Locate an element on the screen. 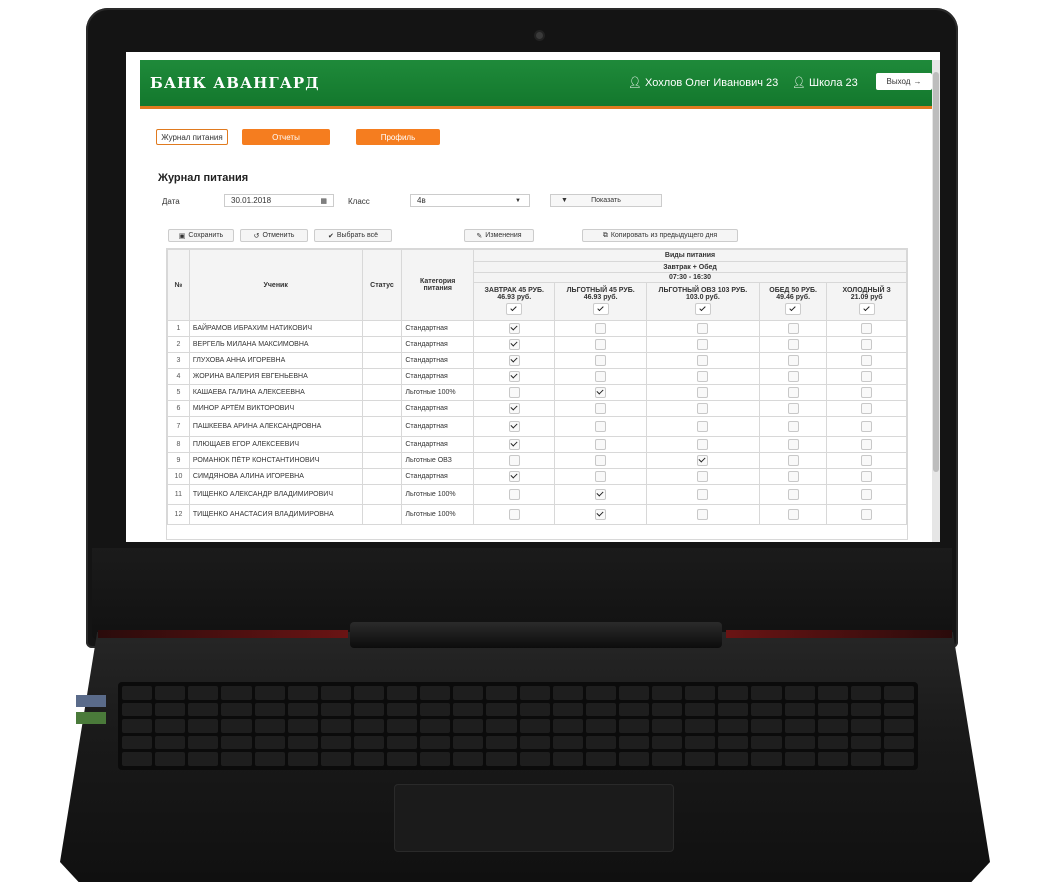 The width and height of the screenshot is (1049, 888). tab-profile: Профиль is located at coordinates (398, 137).